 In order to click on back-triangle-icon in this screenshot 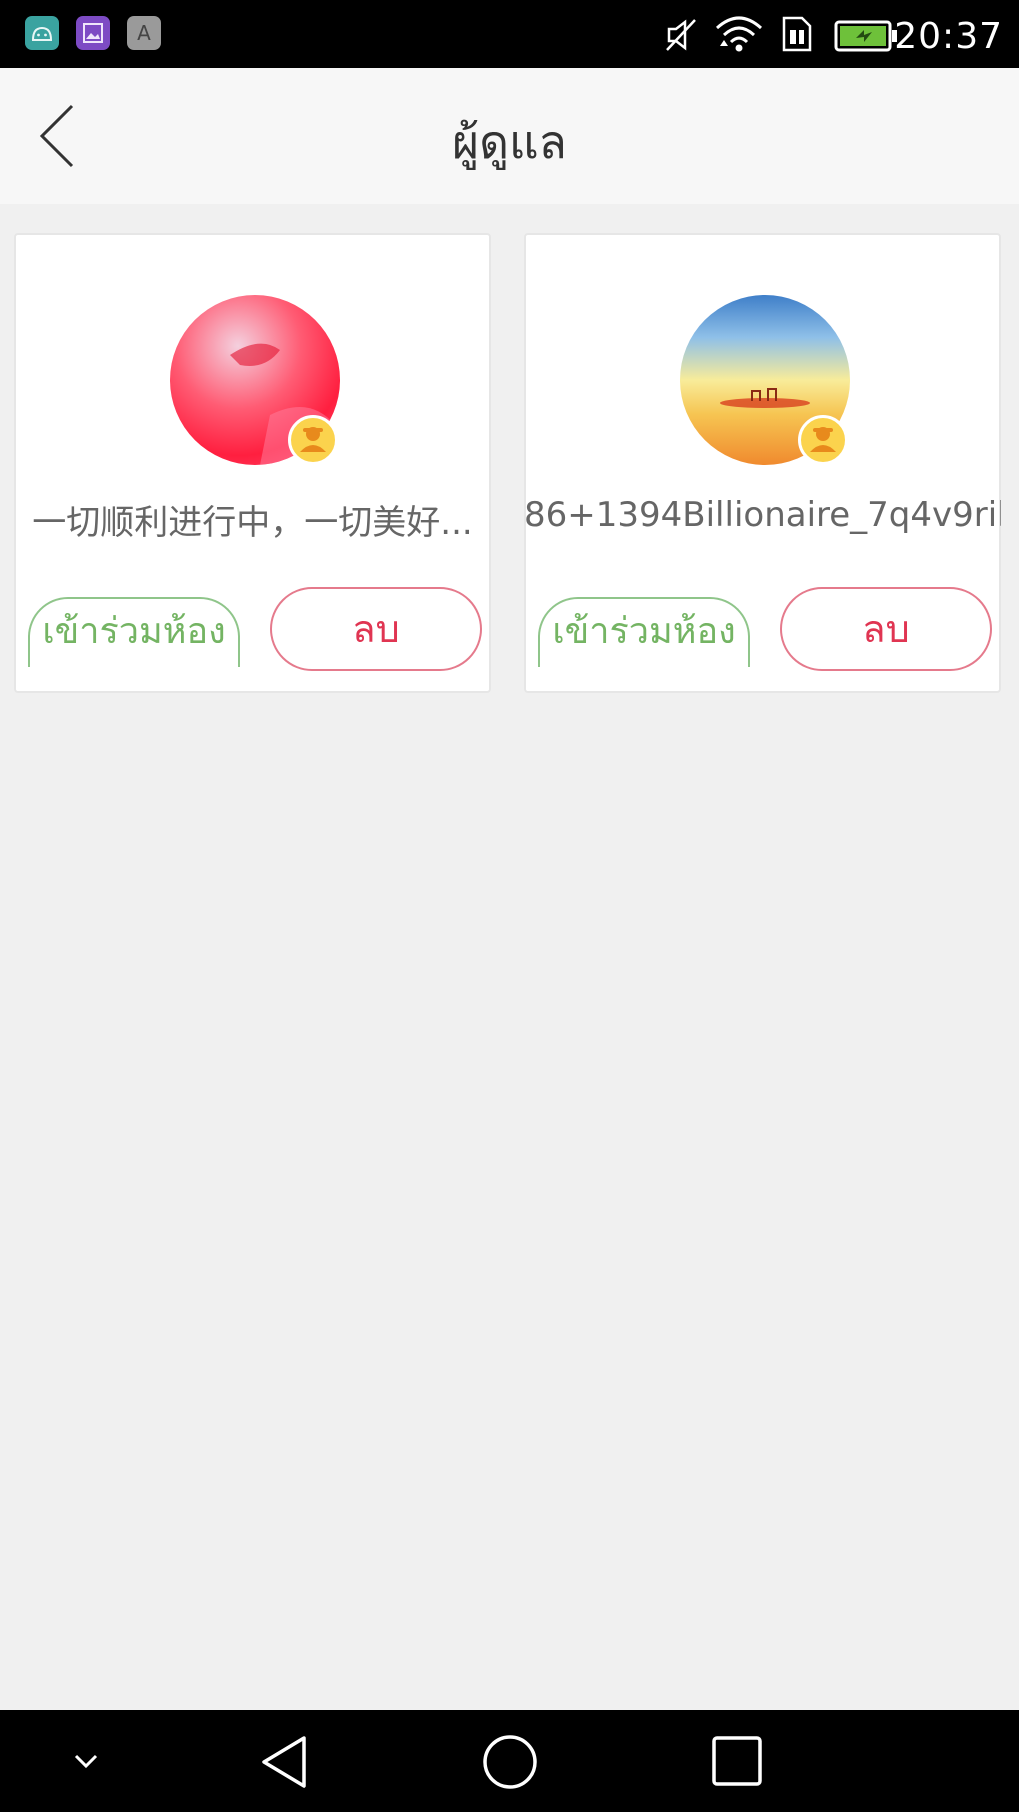, I will do `click(284, 1762)`.